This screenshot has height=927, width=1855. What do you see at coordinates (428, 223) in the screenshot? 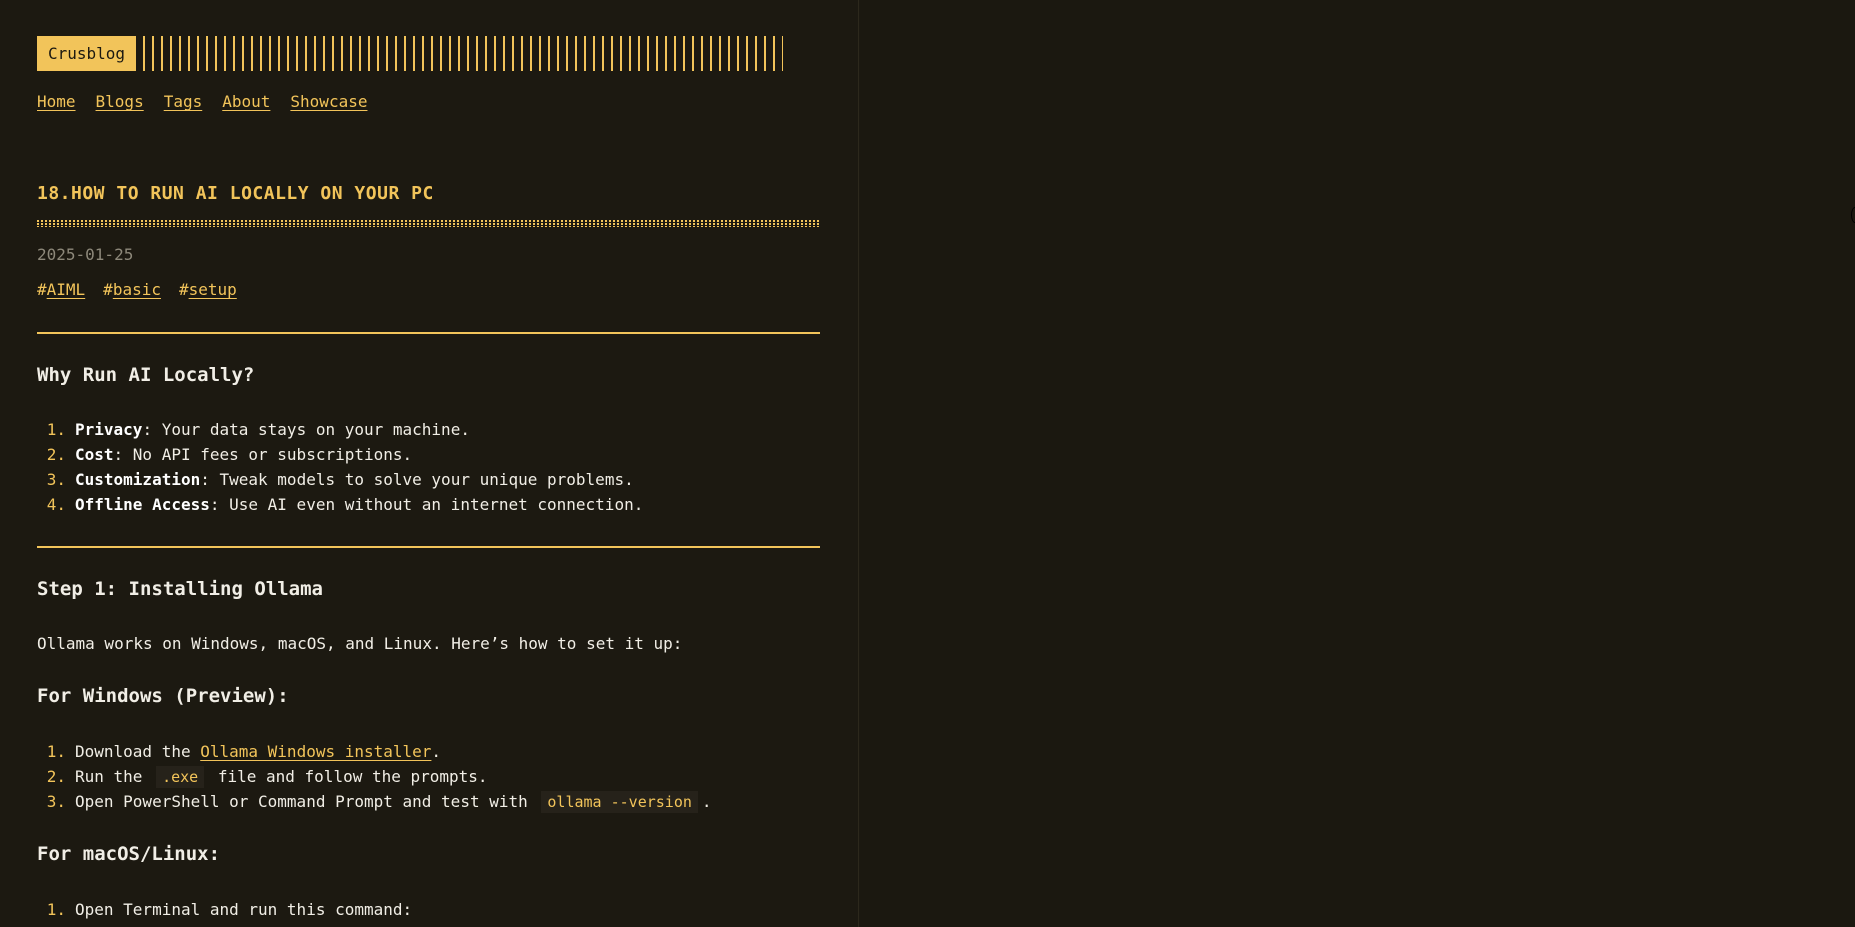
I see `title-divider` at bounding box center [428, 223].